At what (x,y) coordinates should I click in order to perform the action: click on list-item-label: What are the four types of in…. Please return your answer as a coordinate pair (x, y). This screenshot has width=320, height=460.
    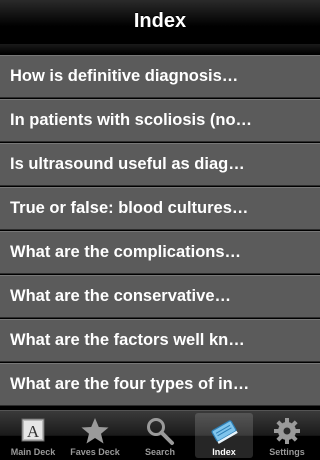
    Looking at the image, I should click on (130, 384).